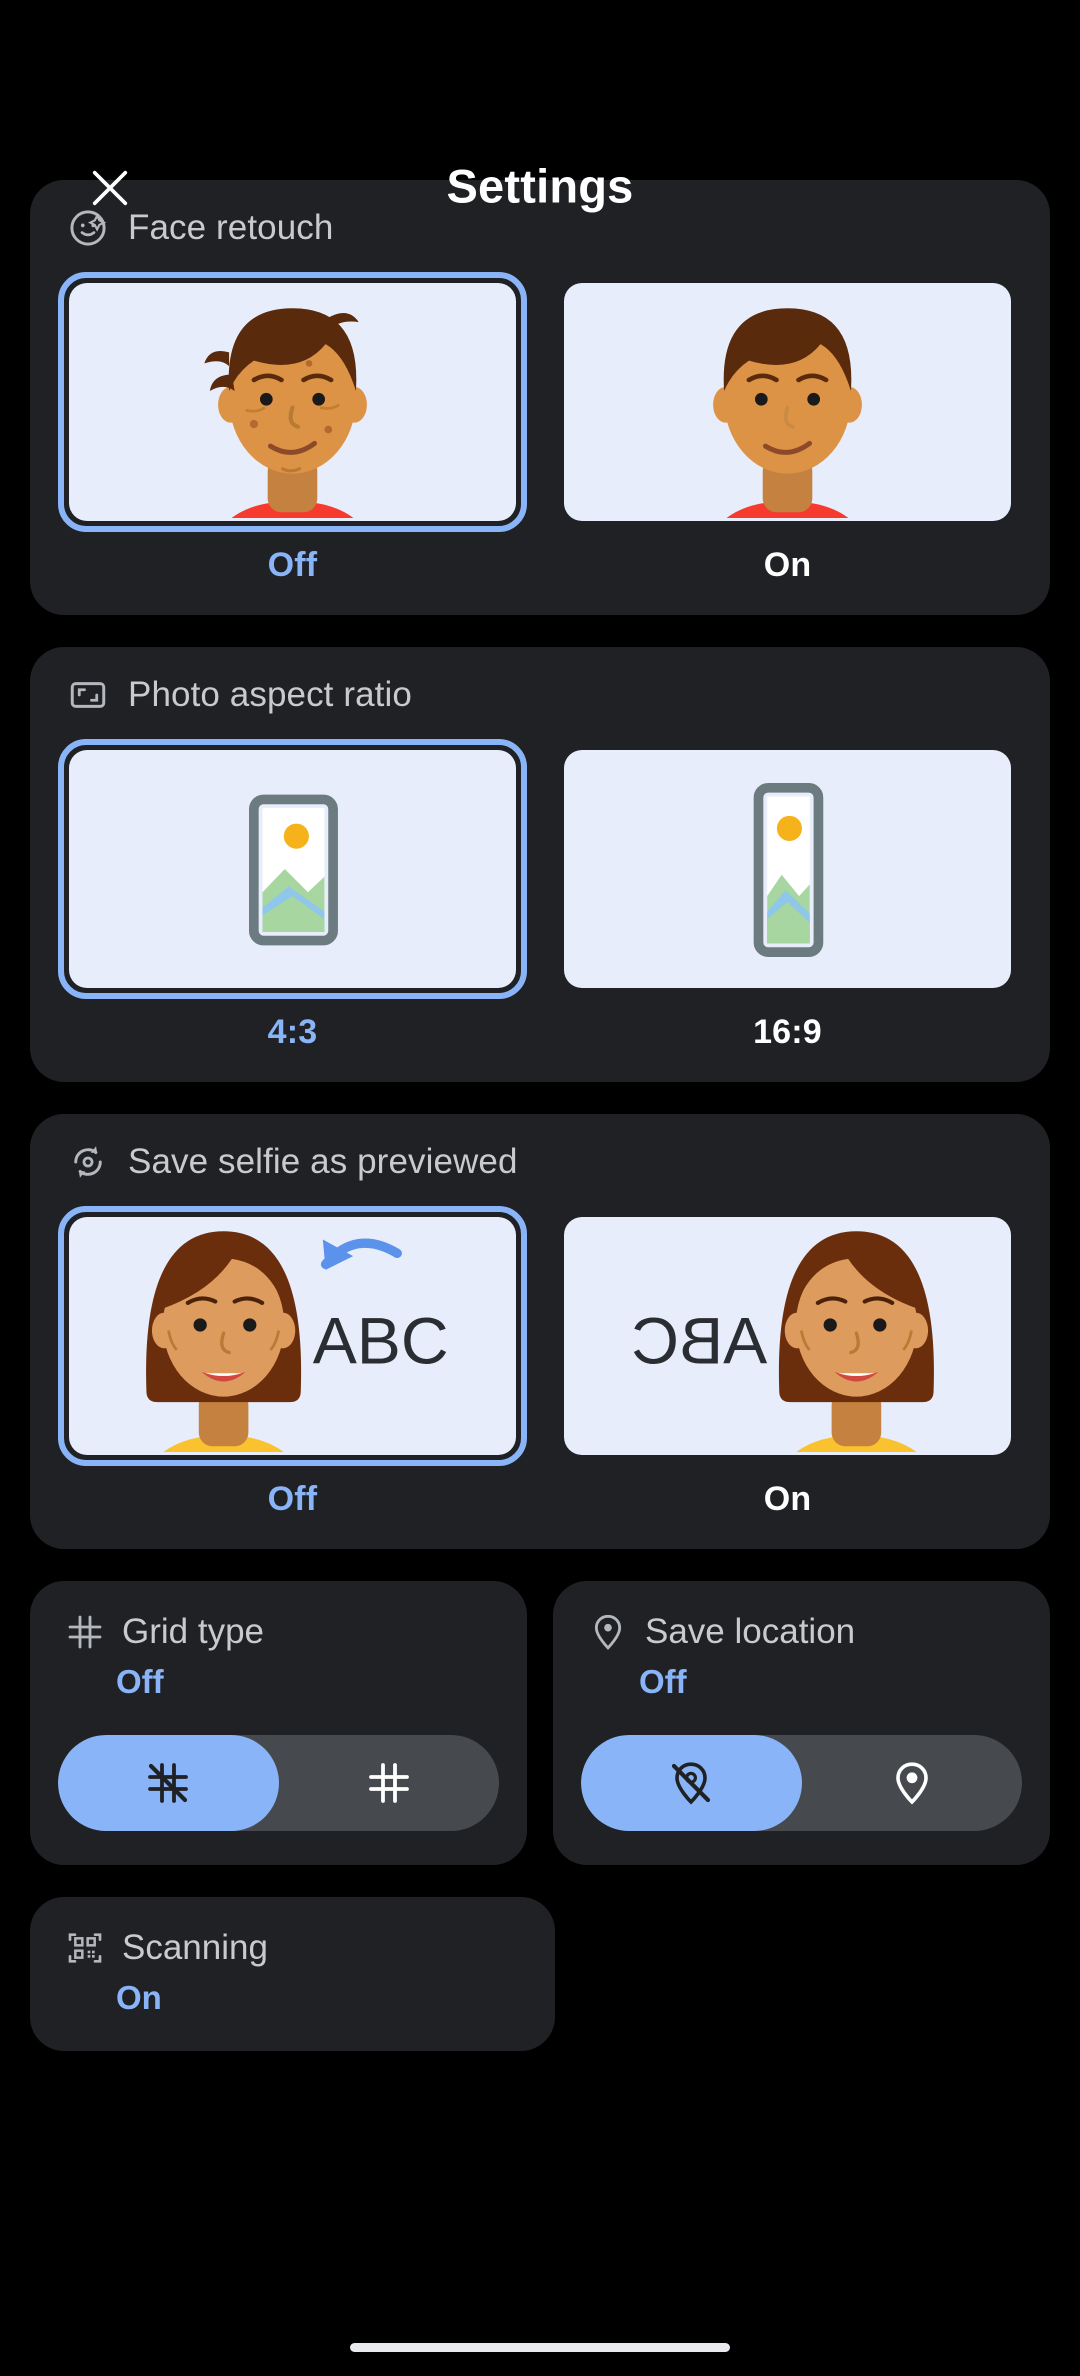 This screenshot has height=2376, width=1080. What do you see at coordinates (193, 1631) in the screenshot?
I see `section-title: Grid type` at bounding box center [193, 1631].